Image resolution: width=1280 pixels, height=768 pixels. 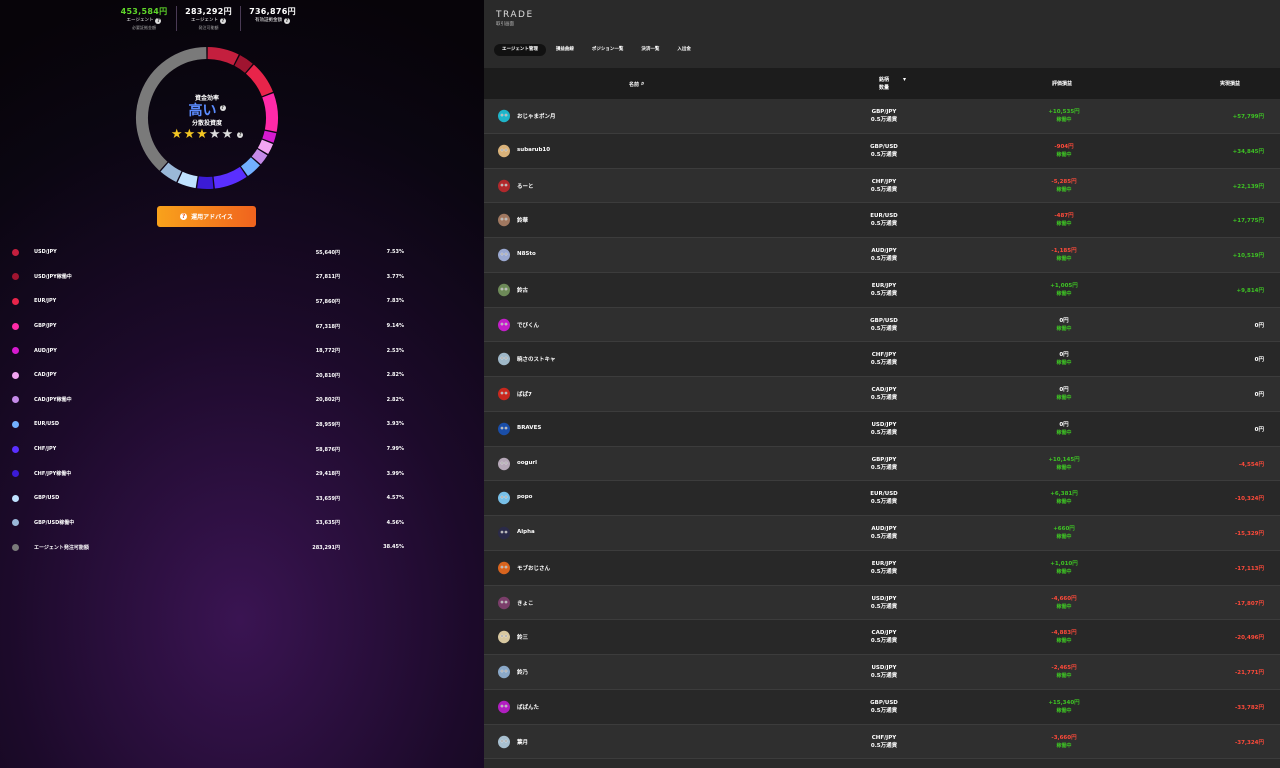 What do you see at coordinates (529, 428) in the screenshot?
I see `agent-name: BRAVES` at bounding box center [529, 428].